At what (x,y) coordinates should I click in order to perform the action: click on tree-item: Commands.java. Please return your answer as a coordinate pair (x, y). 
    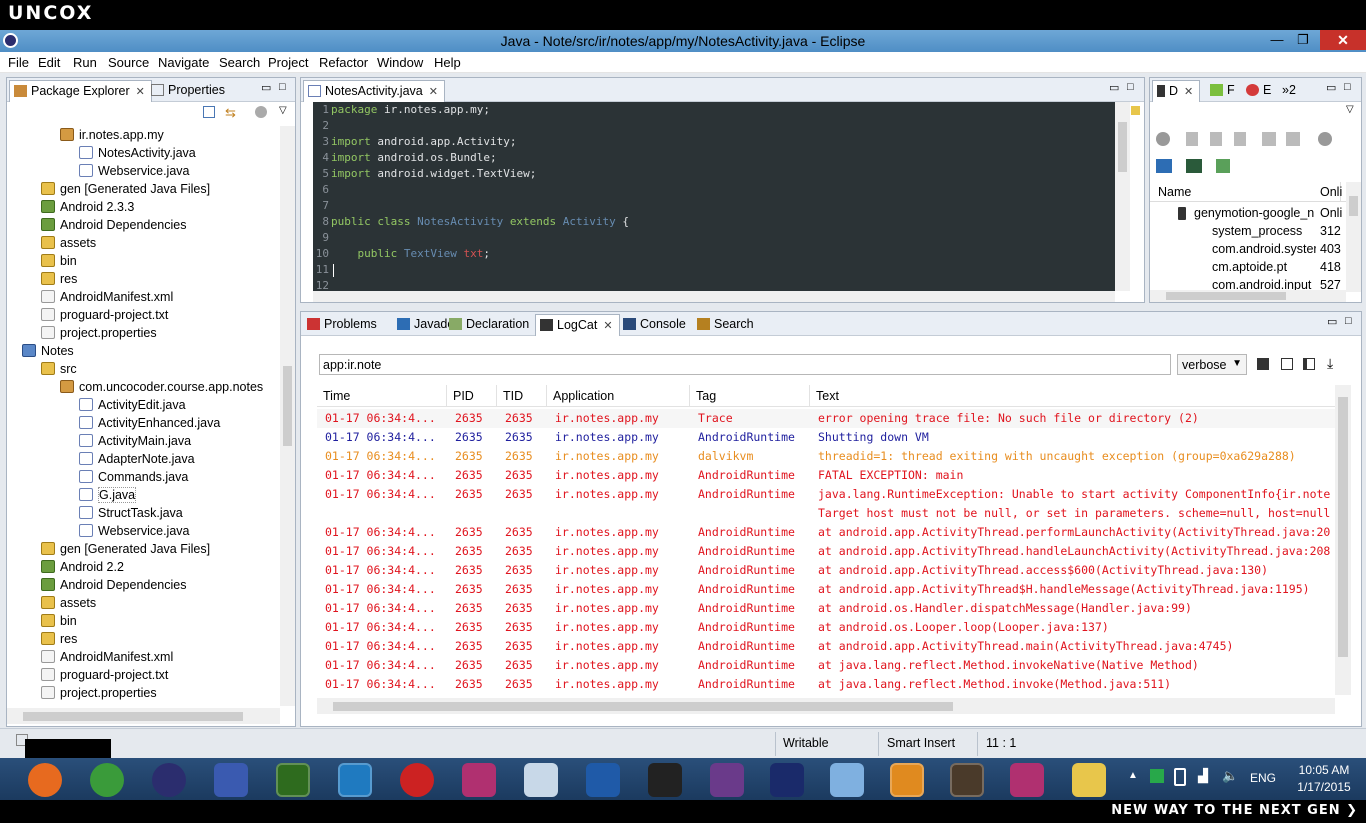
    Looking at the image, I should click on (133, 477).